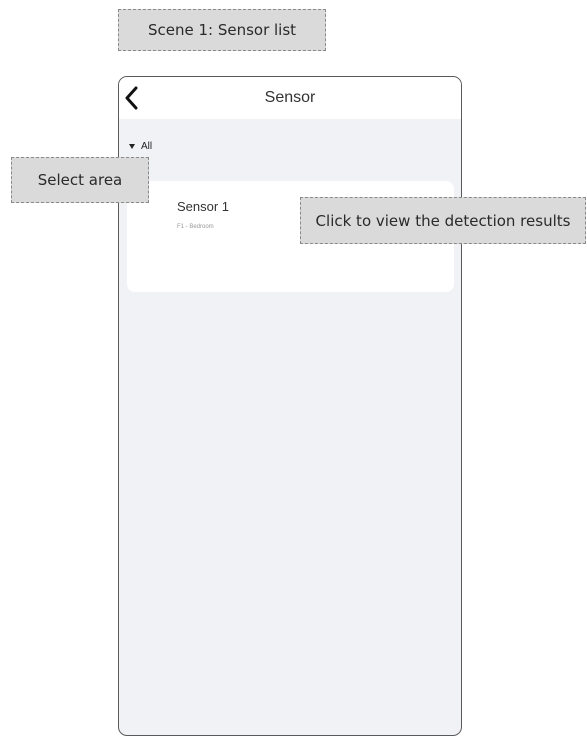  Describe the element at coordinates (222, 30) in the screenshot. I see `scene-annotation: Scene 1: Sensor list` at that location.